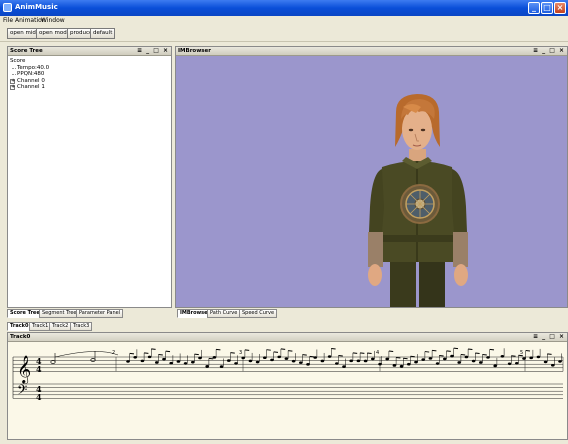  I want to click on avatar-character, so click(418, 200).